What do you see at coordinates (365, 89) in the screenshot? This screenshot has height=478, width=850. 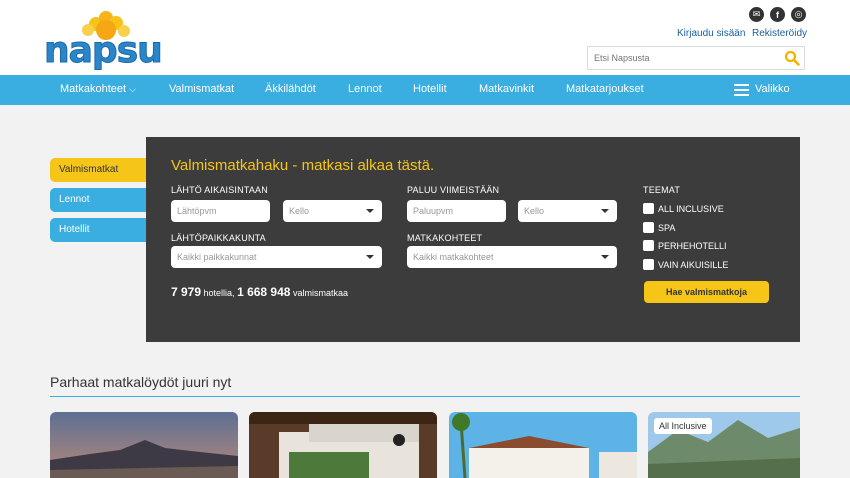 I see `nav-item-lennot: Lennot` at bounding box center [365, 89].